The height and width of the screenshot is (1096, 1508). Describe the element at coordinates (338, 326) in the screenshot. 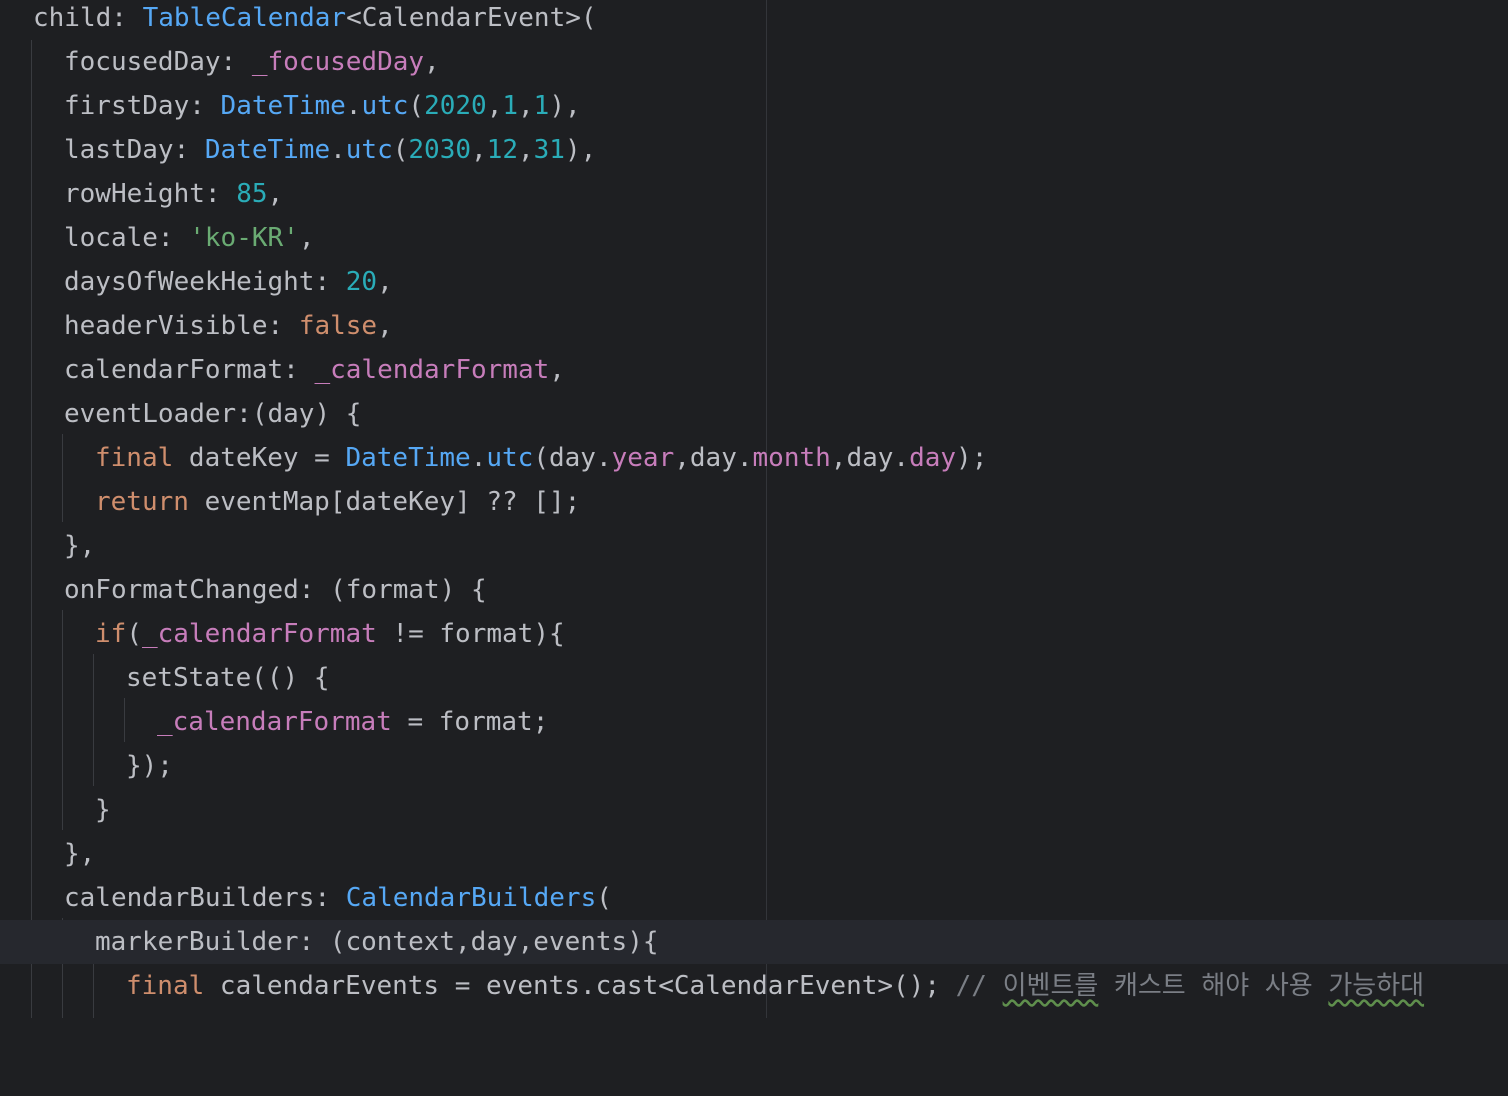

I see `code-token: false` at that location.